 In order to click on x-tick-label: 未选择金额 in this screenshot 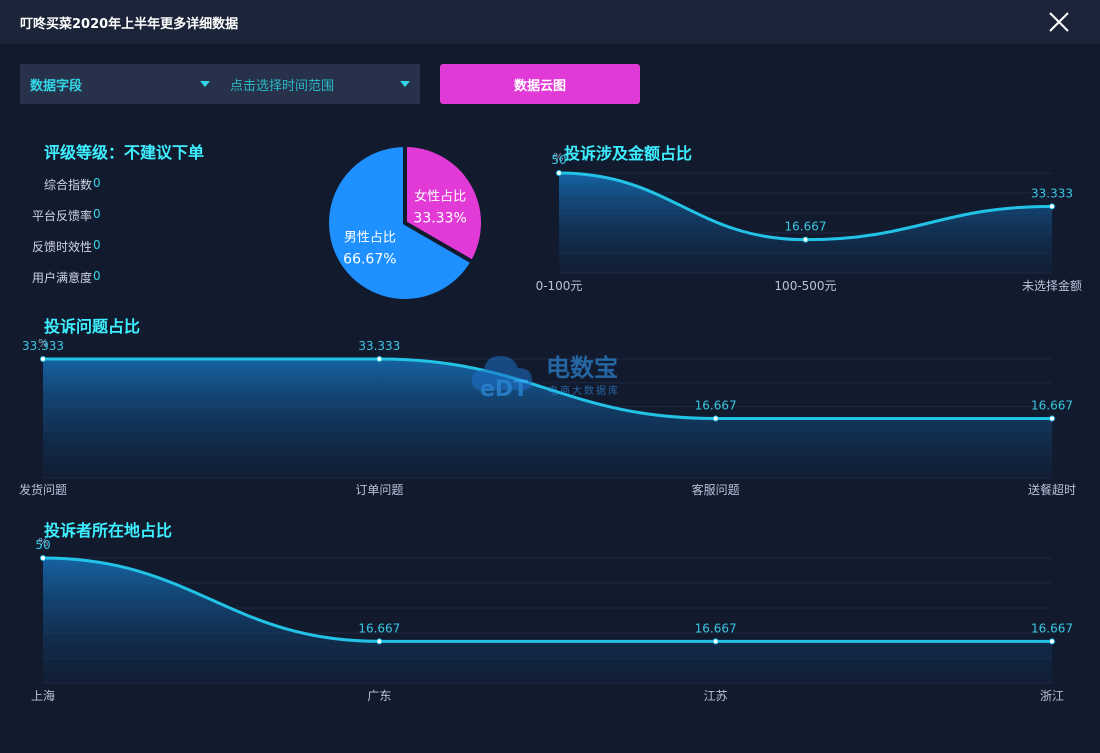, I will do `click(1052, 285)`.